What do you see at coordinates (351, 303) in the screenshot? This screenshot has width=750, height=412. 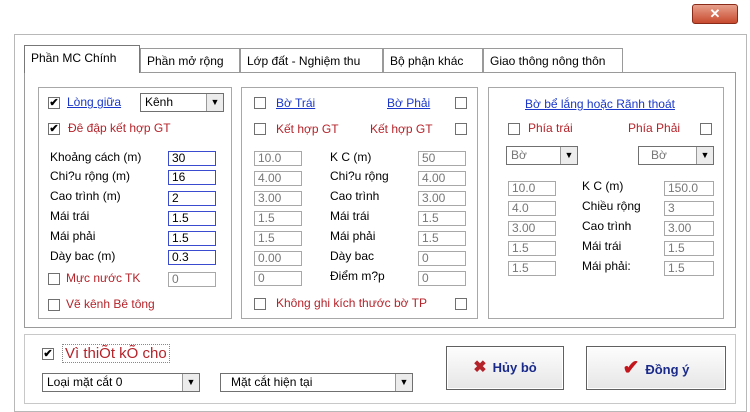 I see `khong-ghi-label: Không ghi kích thước bờ TP` at bounding box center [351, 303].